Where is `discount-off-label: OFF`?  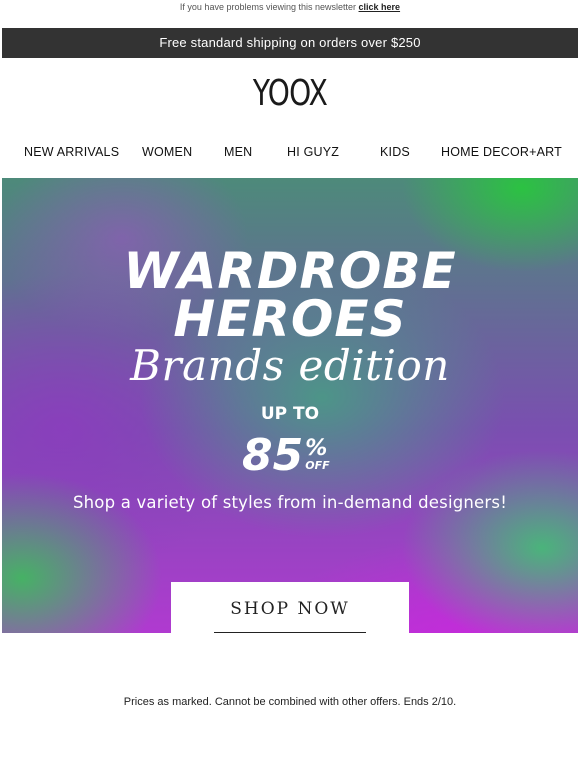 discount-off-label: OFF is located at coordinates (317, 465).